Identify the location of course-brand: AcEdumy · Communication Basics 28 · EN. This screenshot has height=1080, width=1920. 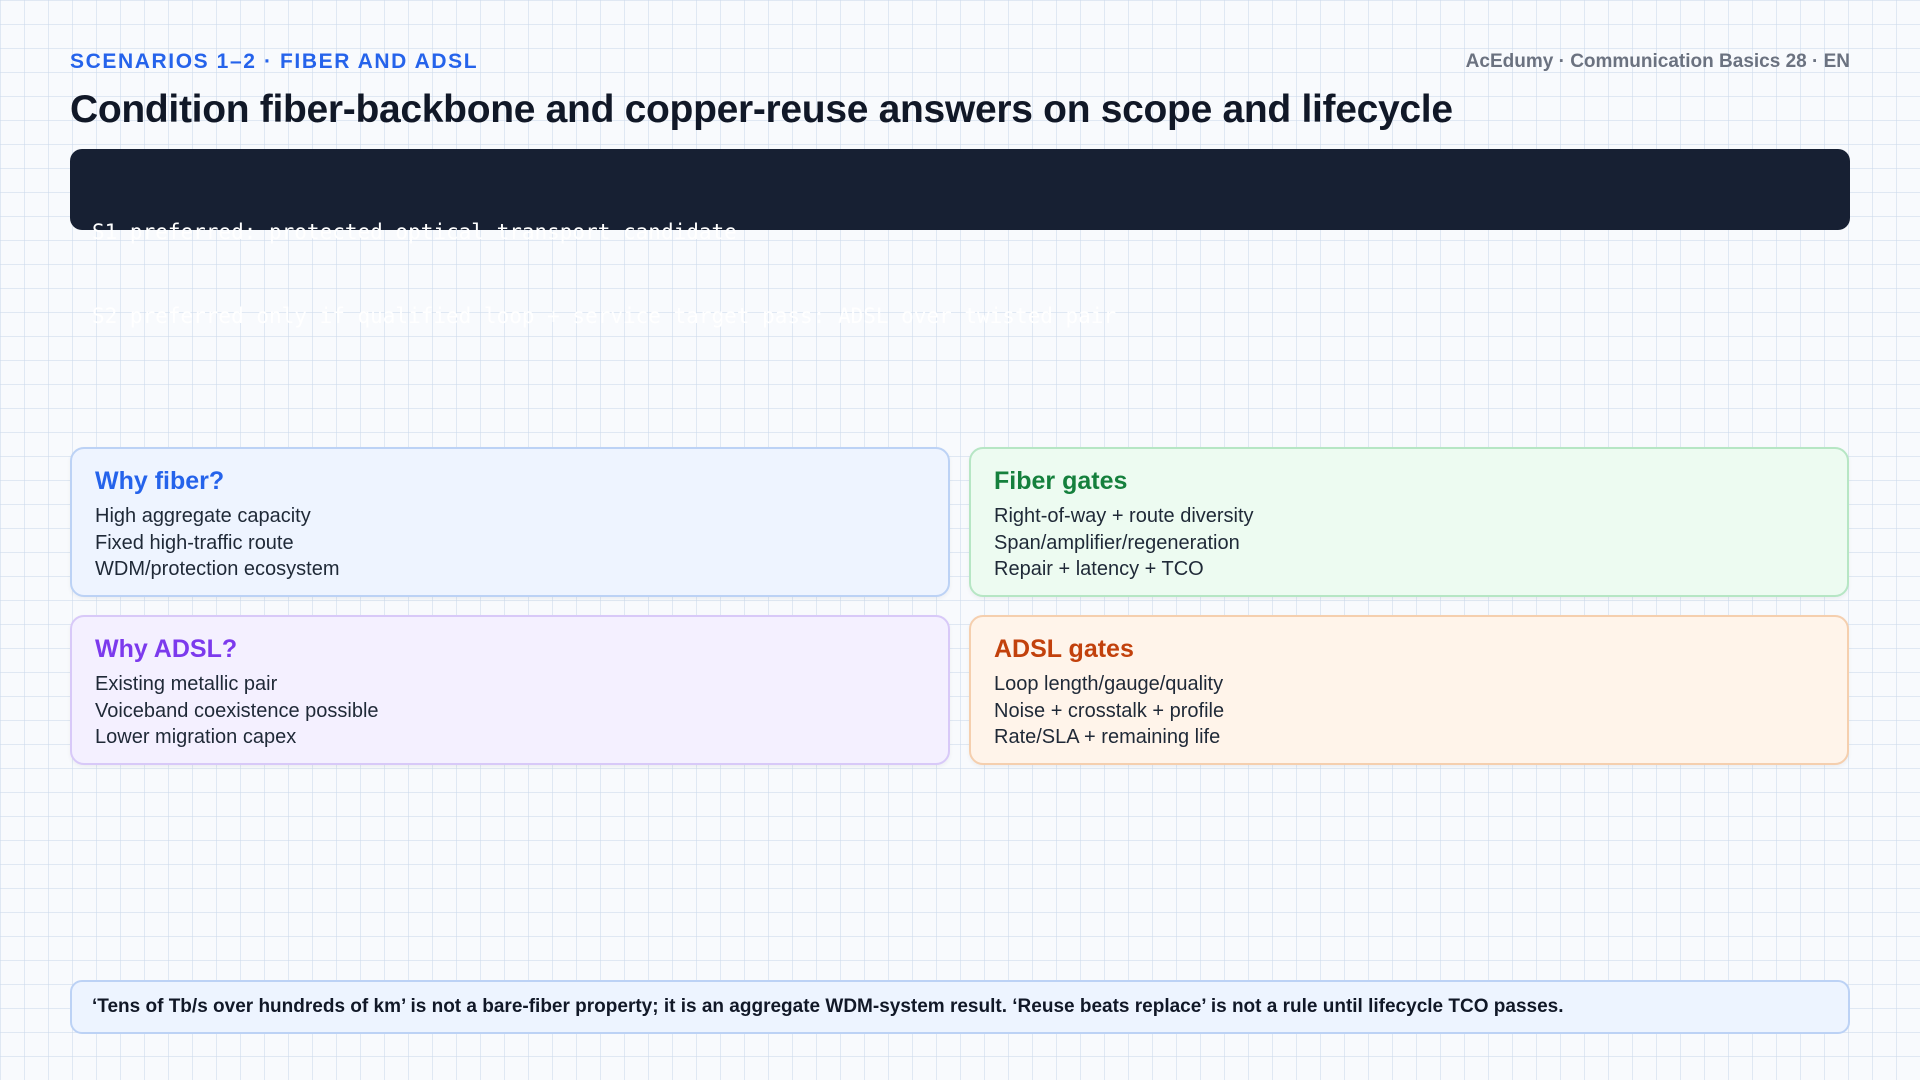
(1657, 61).